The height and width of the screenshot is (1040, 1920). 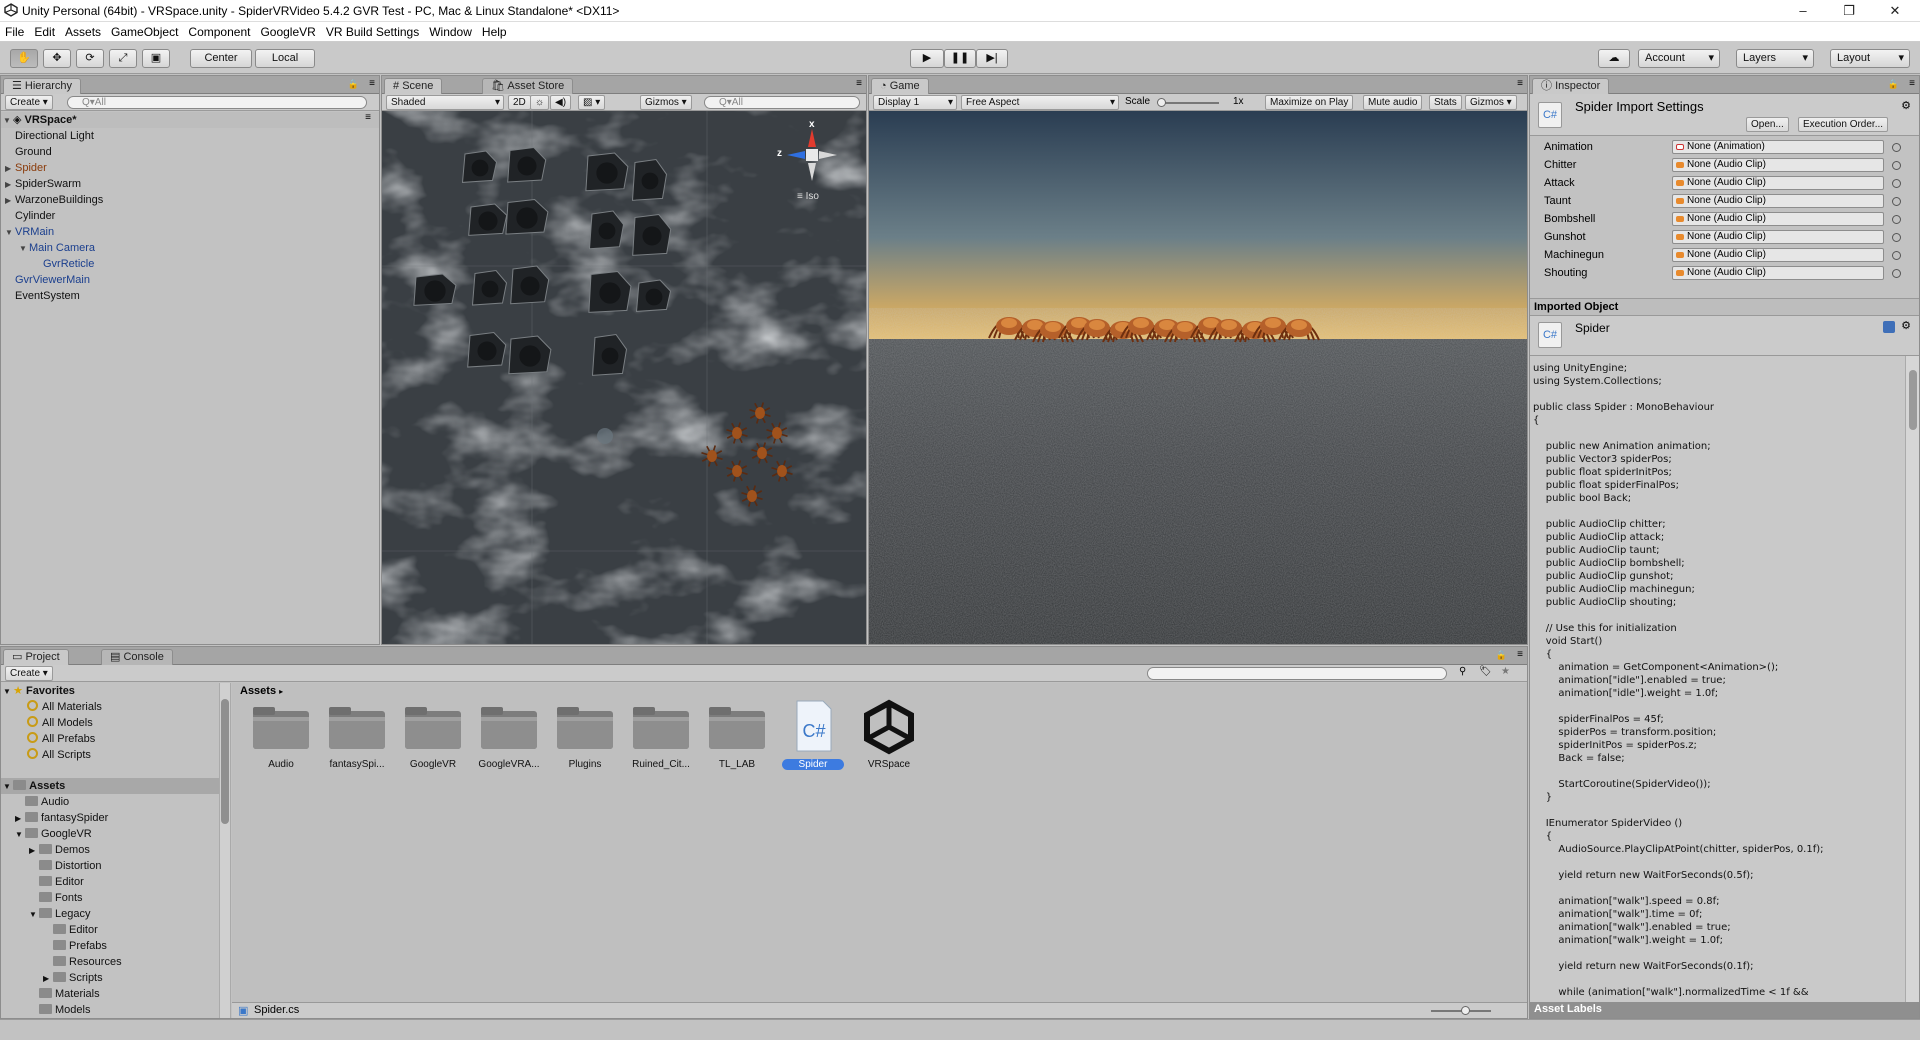 What do you see at coordinates (57, 58) in the screenshot?
I see `move-tool-button: ✥` at bounding box center [57, 58].